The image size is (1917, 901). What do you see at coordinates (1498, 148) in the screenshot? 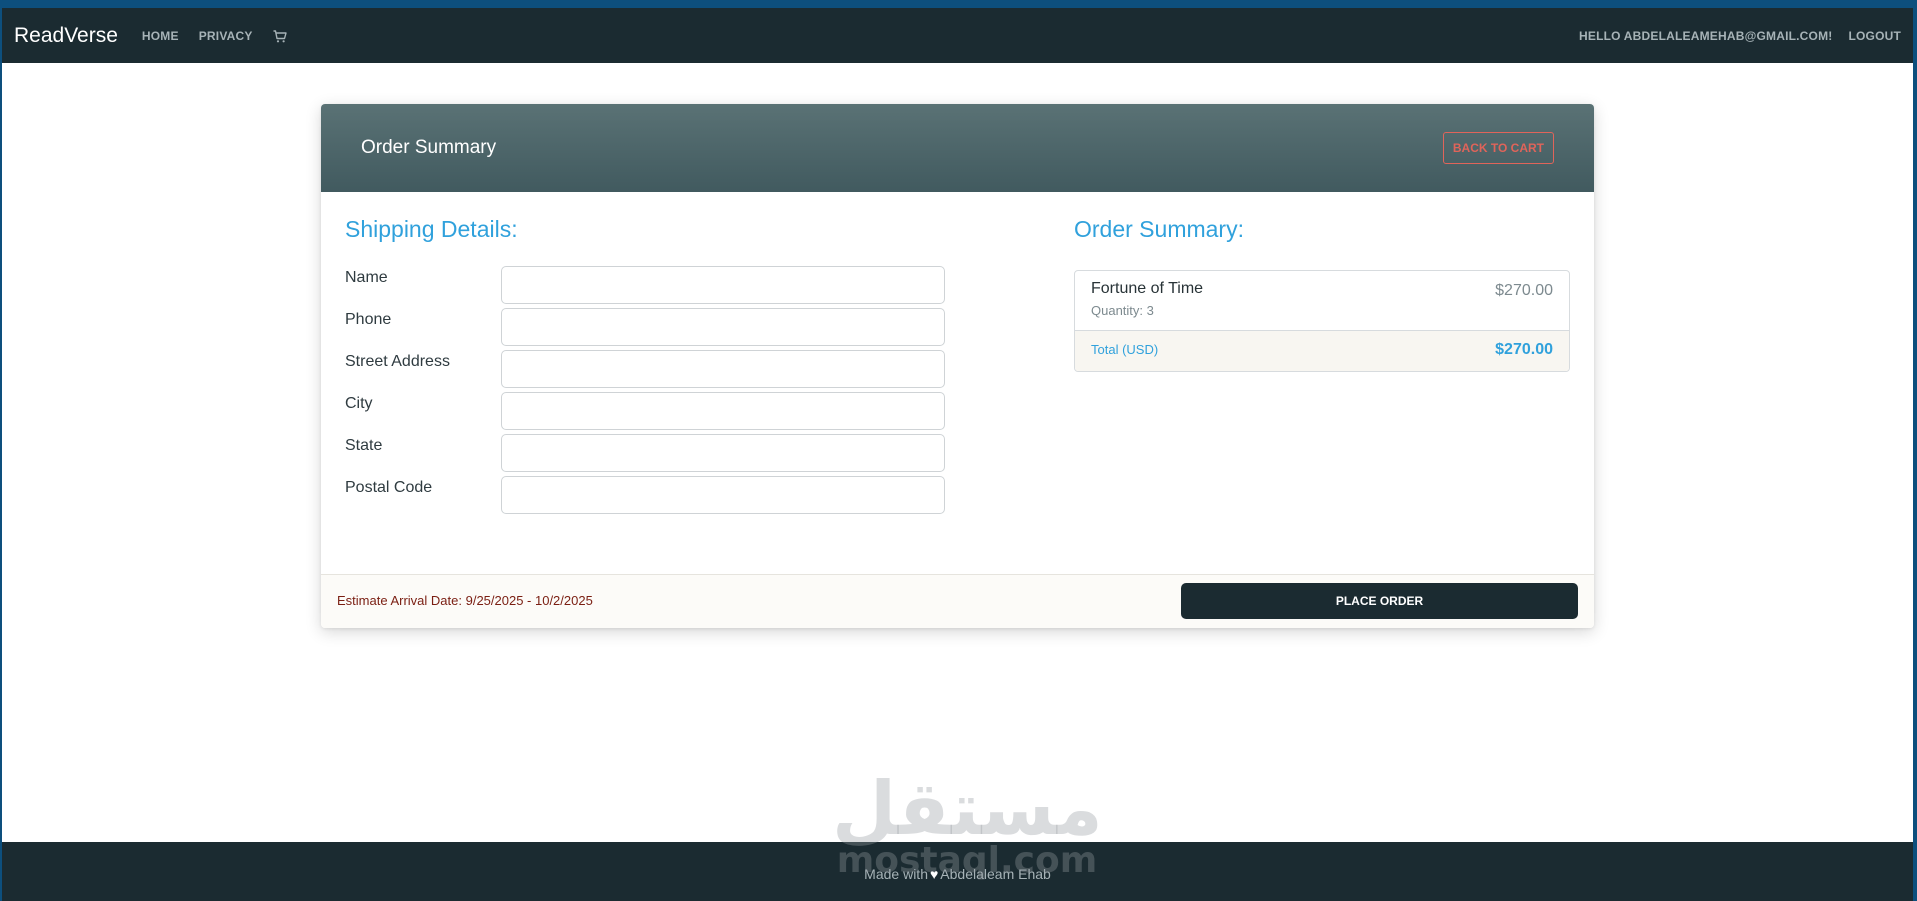
I see `back-to-cart-button: BACK TO CART` at bounding box center [1498, 148].